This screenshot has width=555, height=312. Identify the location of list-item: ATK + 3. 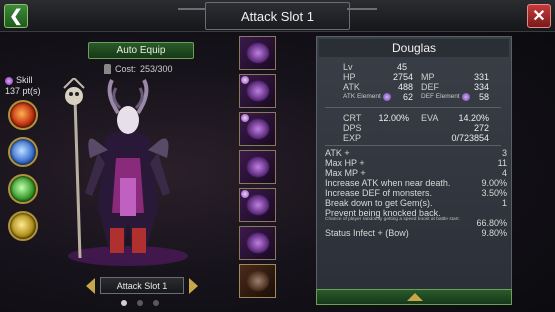
(416, 153).